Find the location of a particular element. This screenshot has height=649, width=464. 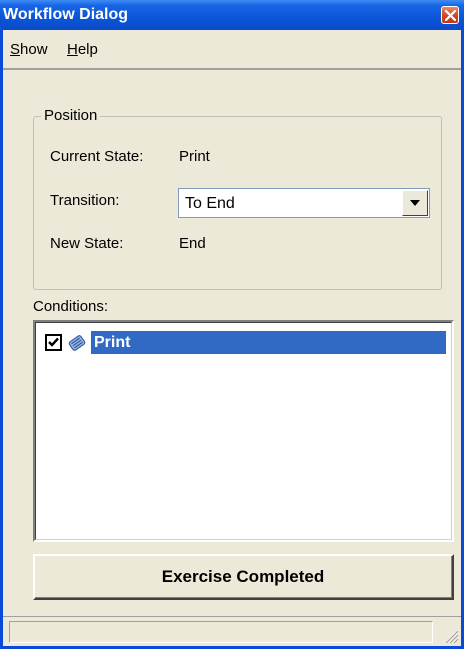

current-state-value: Print is located at coordinates (194, 156).